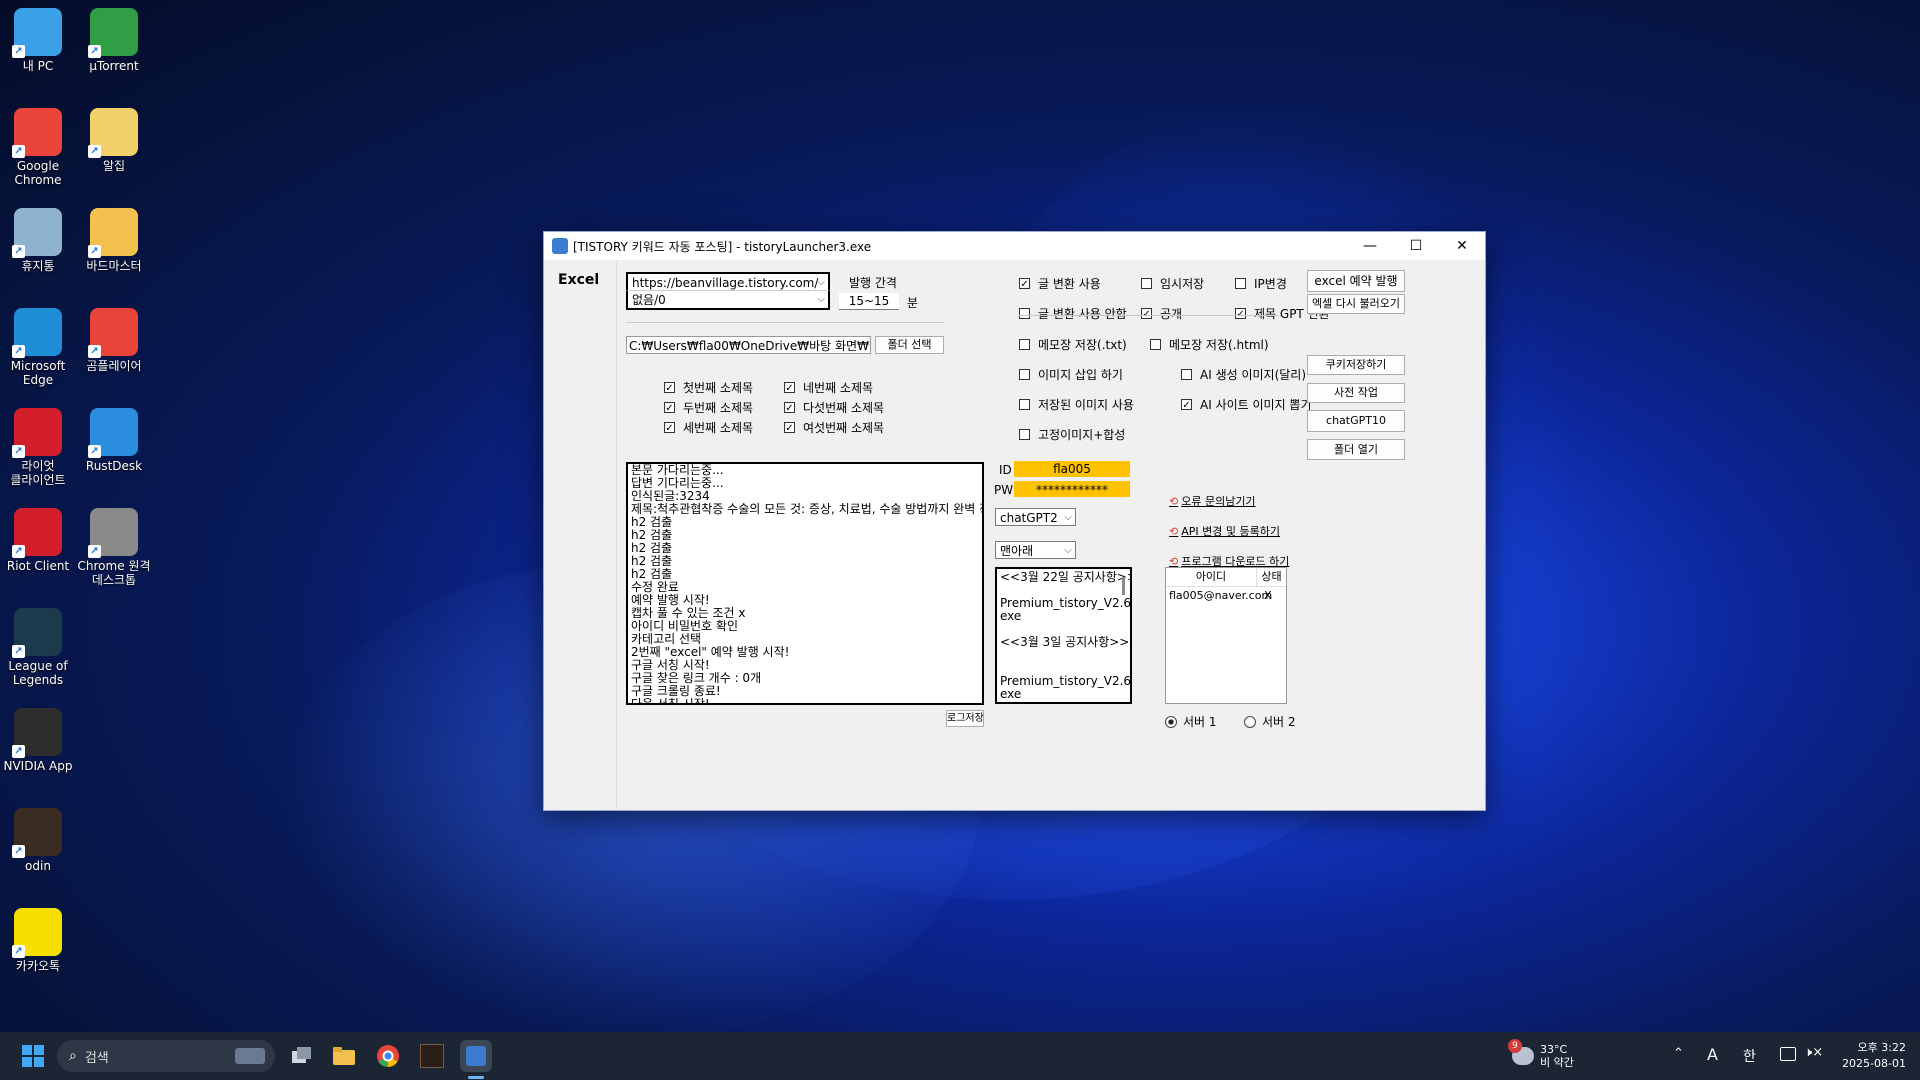  What do you see at coordinates (1356, 393) in the screenshot?
I see `action-button-4: 사전 작업` at bounding box center [1356, 393].